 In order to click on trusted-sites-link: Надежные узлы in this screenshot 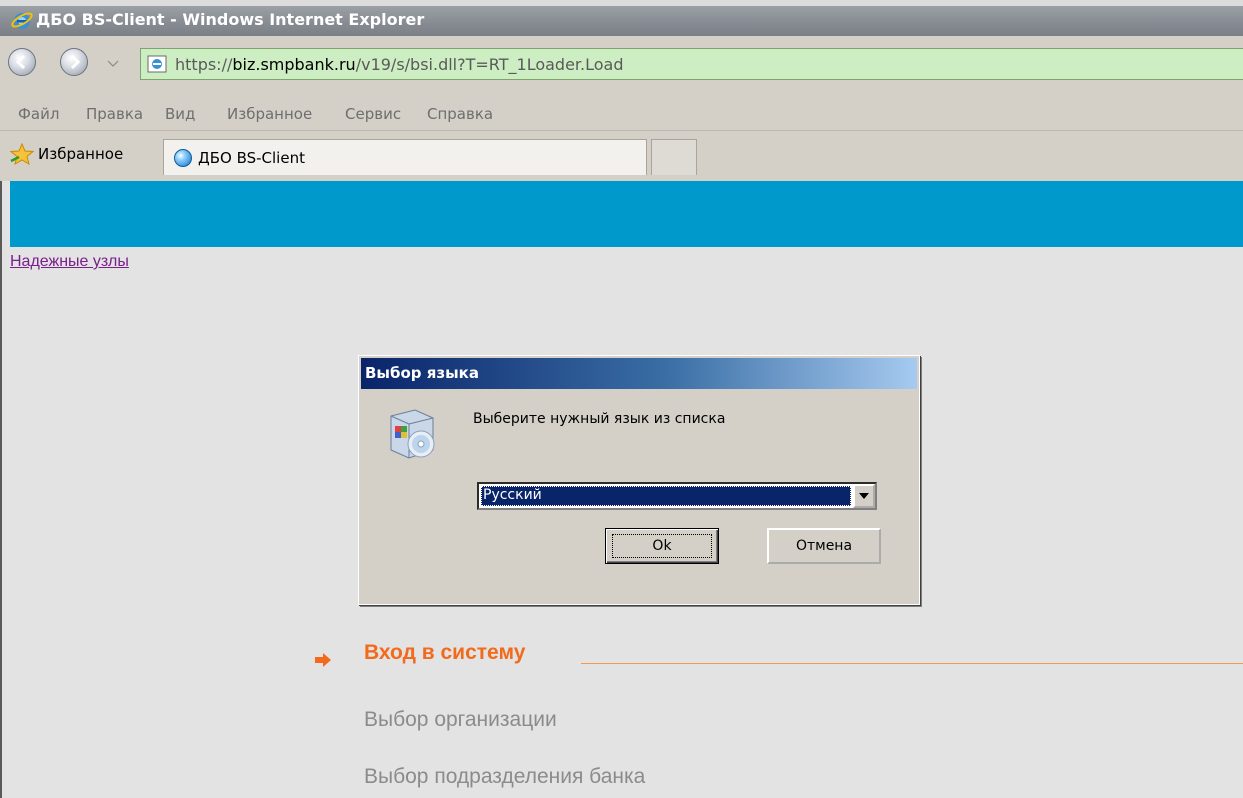, I will do `click(69, 262)`.